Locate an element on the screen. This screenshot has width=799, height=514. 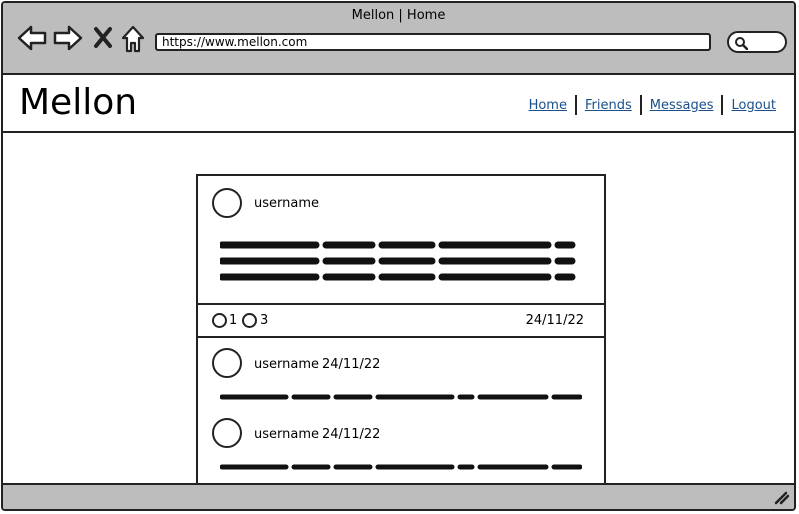
address-bar: https://www.mellon.com is located at coordinates (433, 42).